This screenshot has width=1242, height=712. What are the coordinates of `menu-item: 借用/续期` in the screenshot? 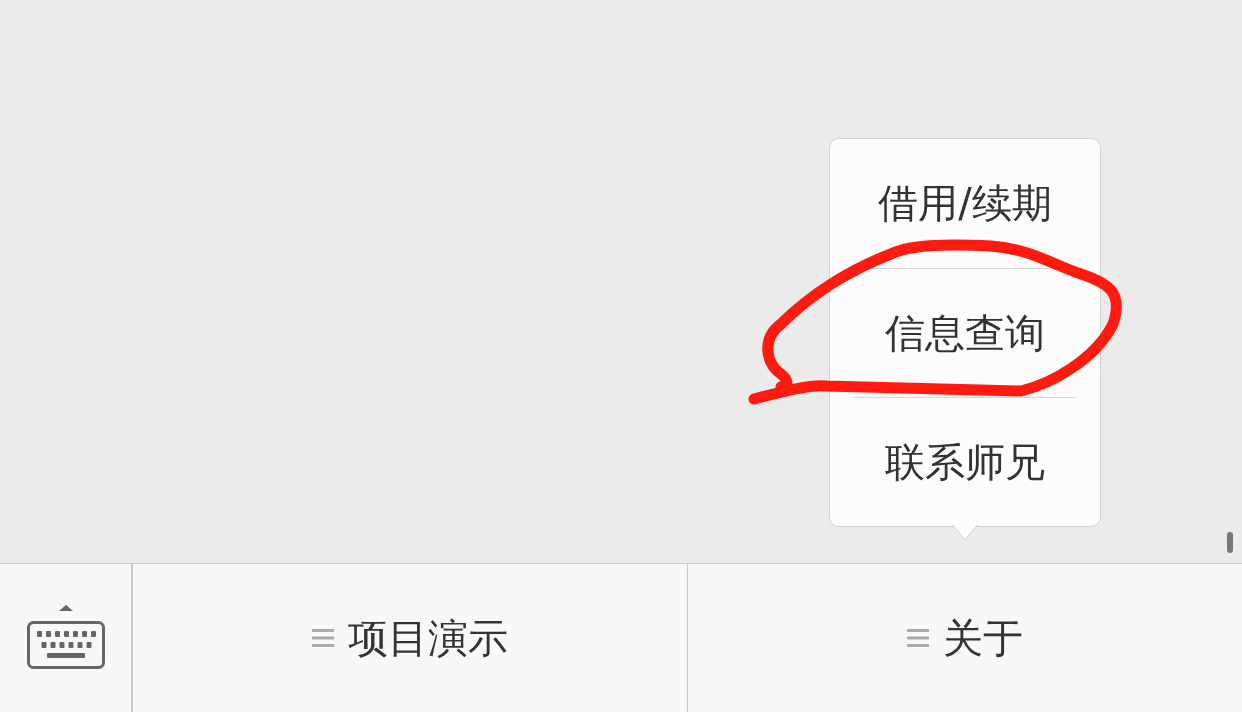 It's located at (965, 203).